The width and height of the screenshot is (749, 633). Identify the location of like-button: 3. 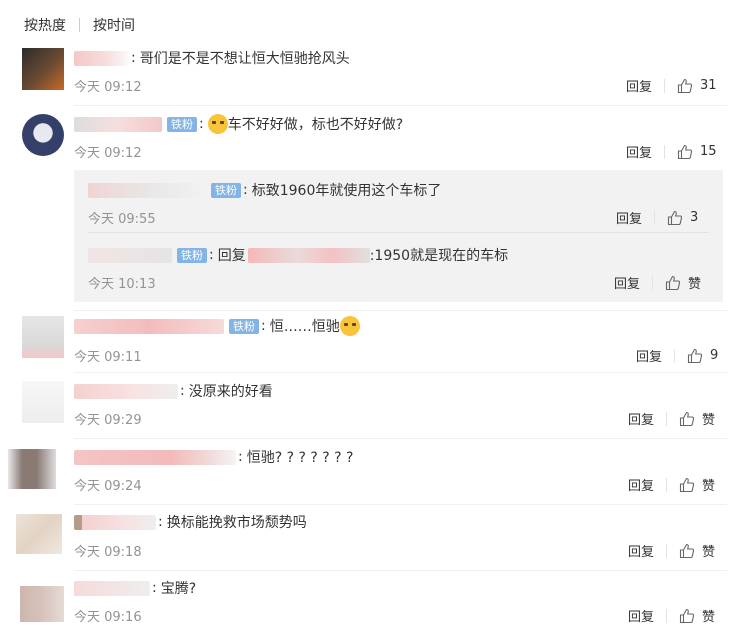
(682, 218).